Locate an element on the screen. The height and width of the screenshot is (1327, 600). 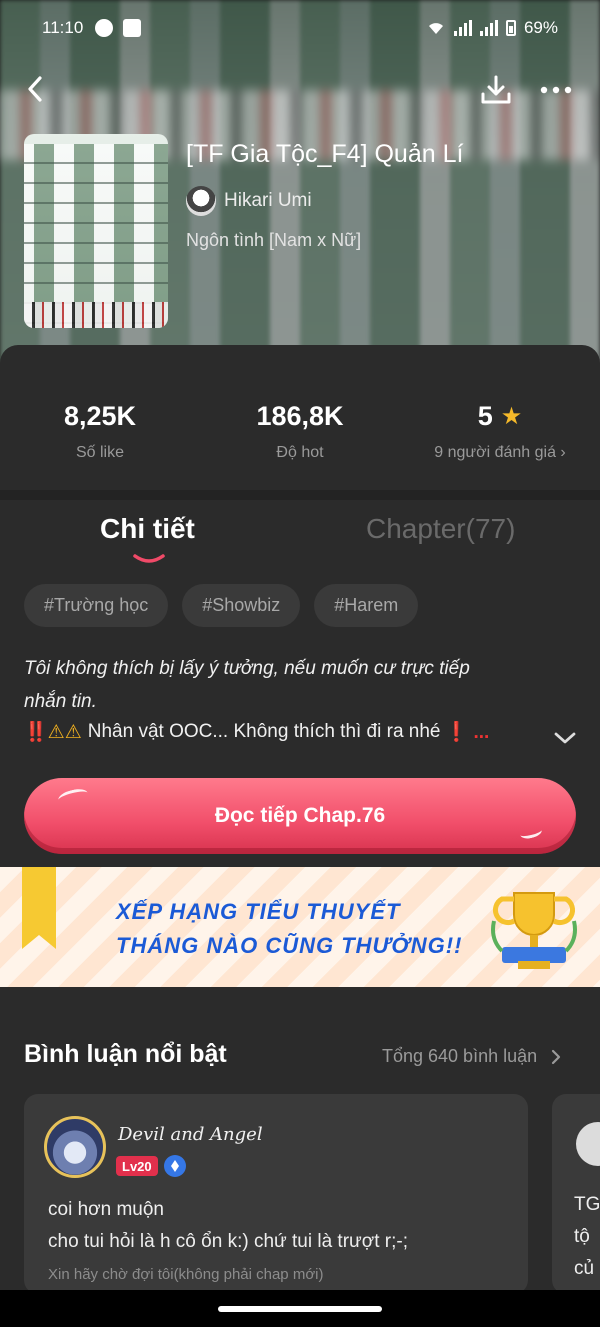
top-toolbar is located at coordinates (300, 89).